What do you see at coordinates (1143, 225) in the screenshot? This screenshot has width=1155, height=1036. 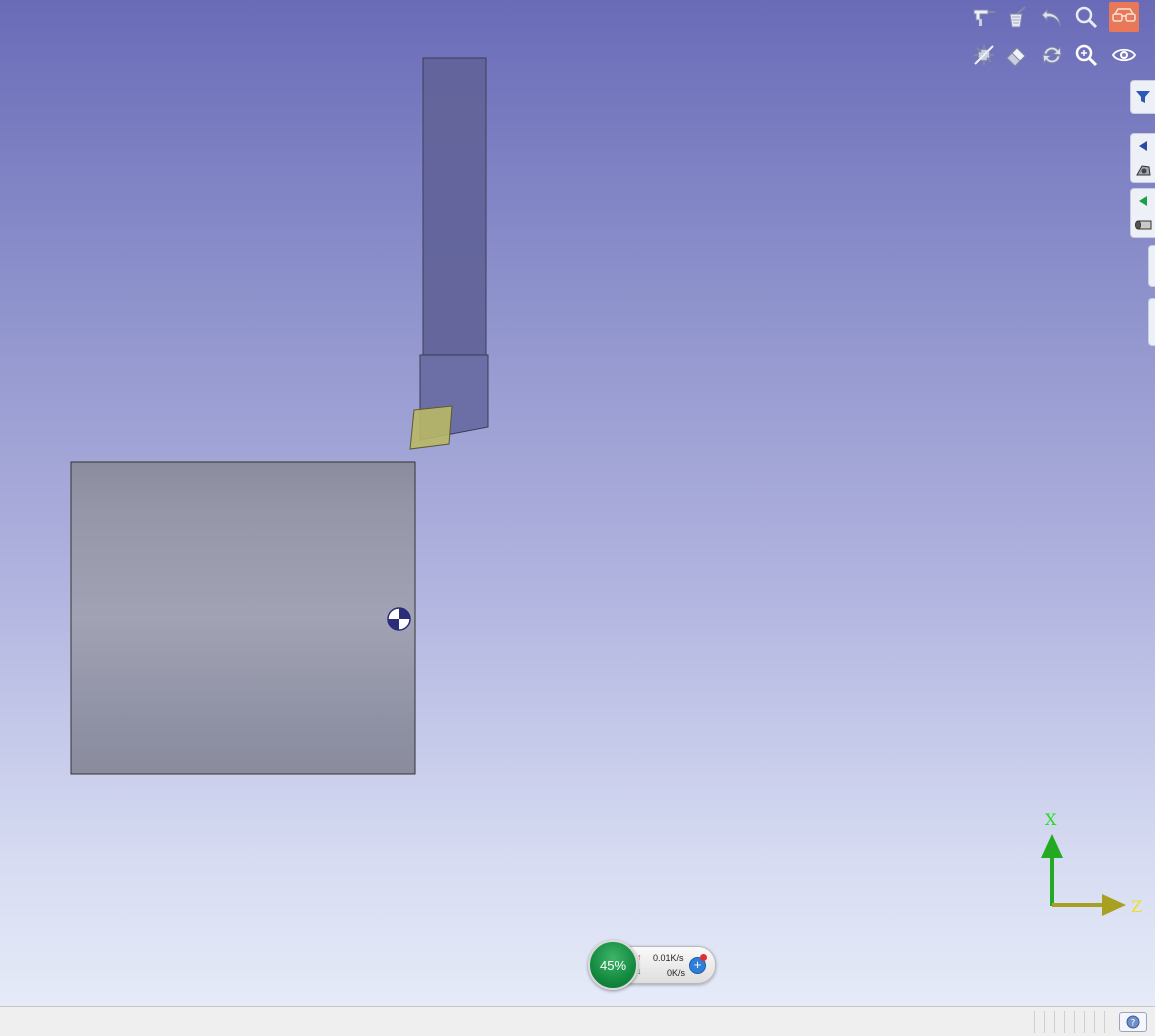 I see `stock-cylinder-icon` at bounding box center [1143, 225].